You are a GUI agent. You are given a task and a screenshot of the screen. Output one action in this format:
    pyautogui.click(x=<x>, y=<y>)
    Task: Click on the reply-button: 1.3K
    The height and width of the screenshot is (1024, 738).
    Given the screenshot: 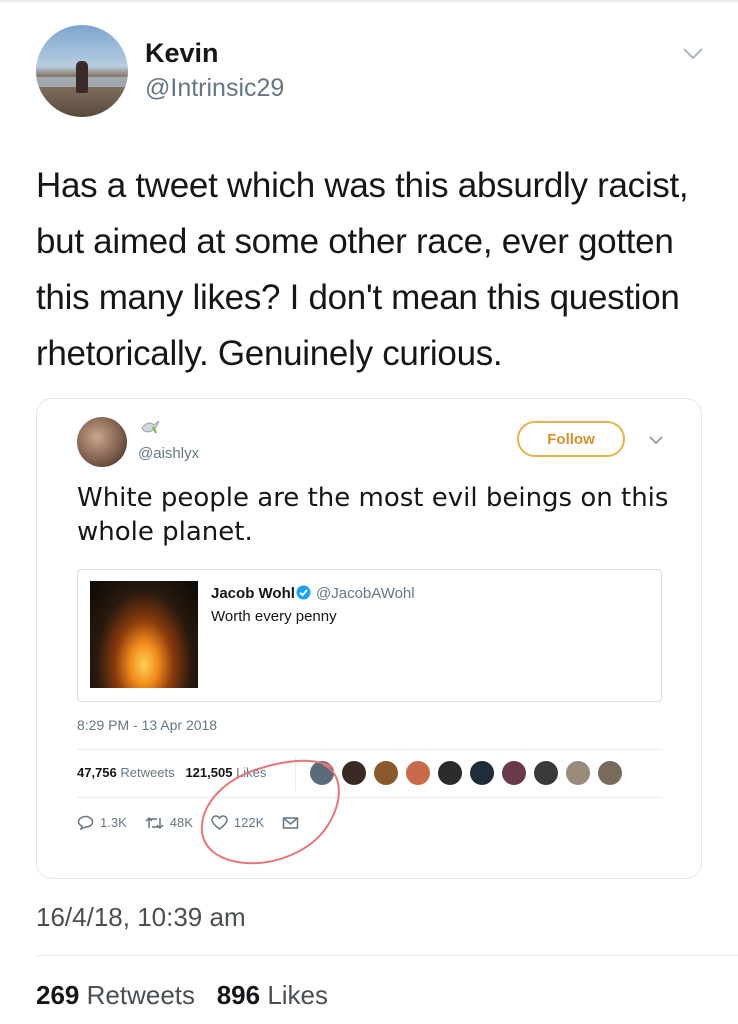 What is the action you would take?
    pyautogui.click(x=102, y=822)
    